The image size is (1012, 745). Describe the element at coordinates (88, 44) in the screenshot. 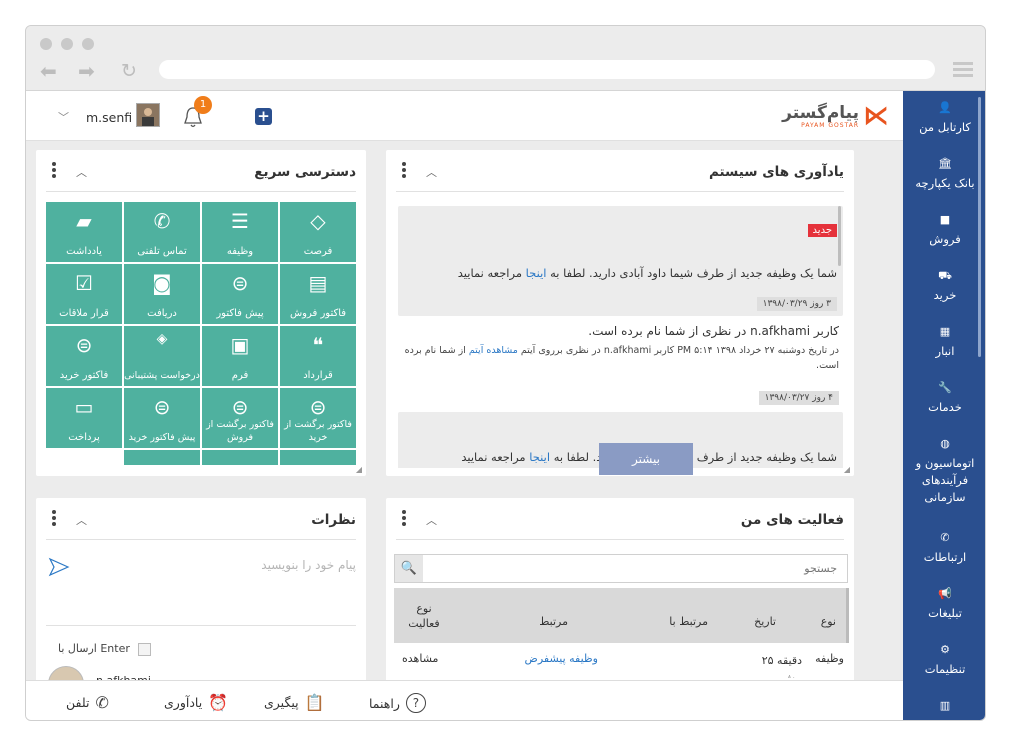

I see `window-maximize-dot` at that location.